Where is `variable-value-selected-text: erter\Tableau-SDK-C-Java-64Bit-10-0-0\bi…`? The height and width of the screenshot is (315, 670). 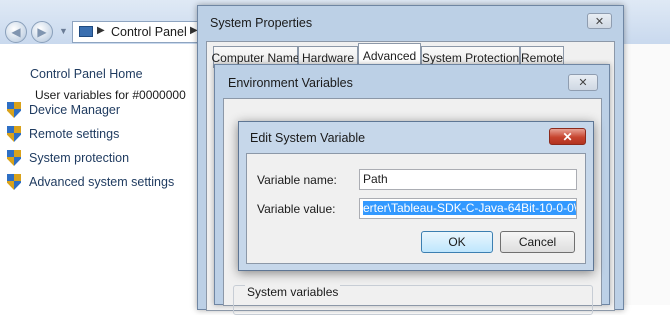
variable-value-selected-text: erter\Tableau-SDK-C-Java-64Bit-10-0-0\bi… is located at coordinates (469, 208).